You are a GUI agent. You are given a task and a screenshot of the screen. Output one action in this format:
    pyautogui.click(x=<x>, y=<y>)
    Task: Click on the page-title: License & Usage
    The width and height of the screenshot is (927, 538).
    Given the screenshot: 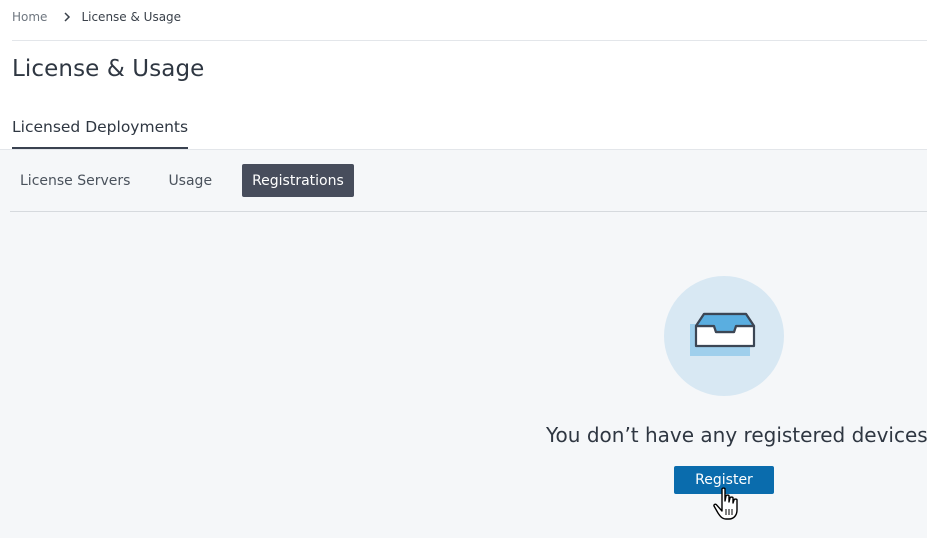 What is the action you would take?
    pyautogui.click(x=108, y=69)
    